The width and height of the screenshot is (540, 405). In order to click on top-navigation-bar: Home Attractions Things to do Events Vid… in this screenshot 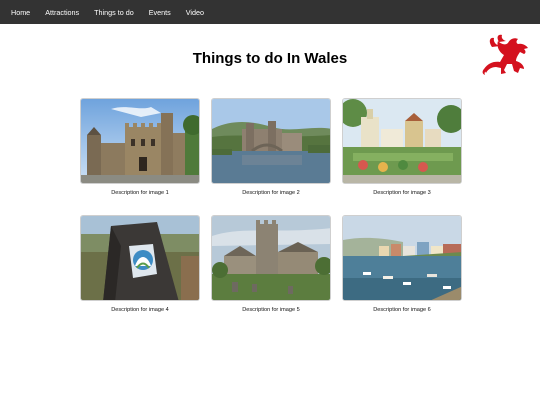, I will do `click(270, 12)`.